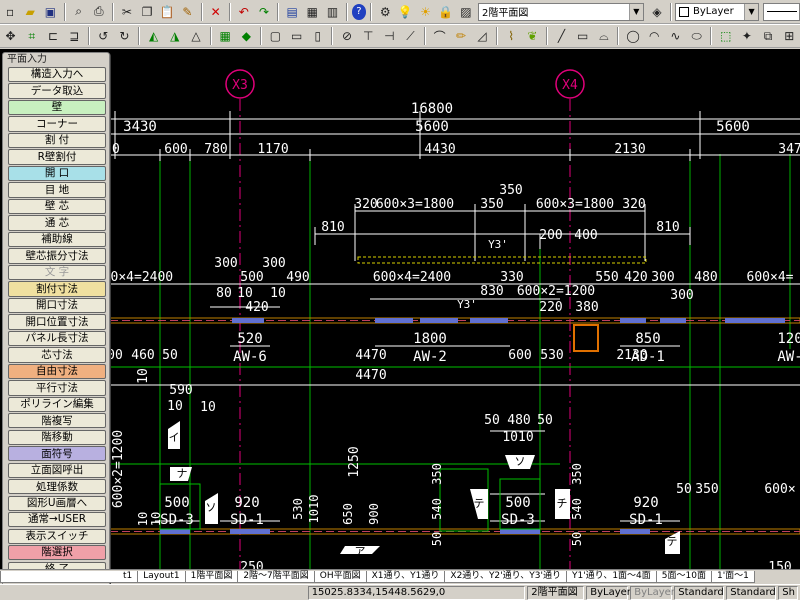 The width and height of the screenshot is (800, 600). Describe the element at coordinates (225, 36) in the screenshot. I see `array-icon: ▦` at that location.